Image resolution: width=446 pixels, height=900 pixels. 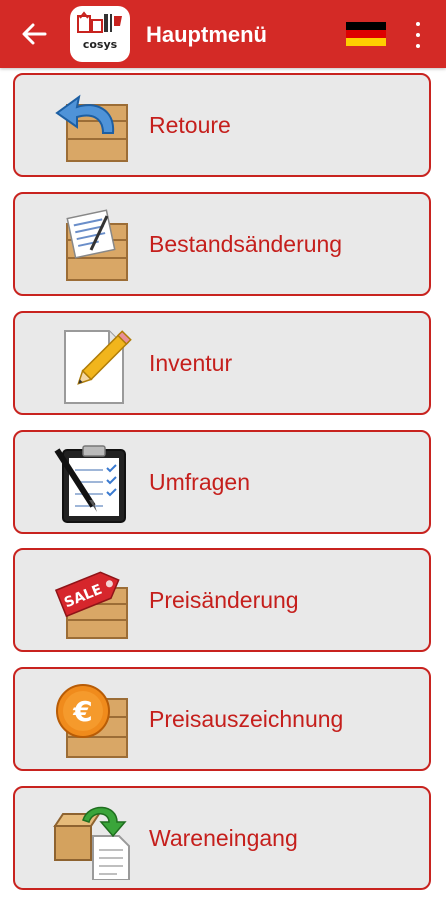 I want to click on inventory-change-box-icon, so click(x=93, y=246).